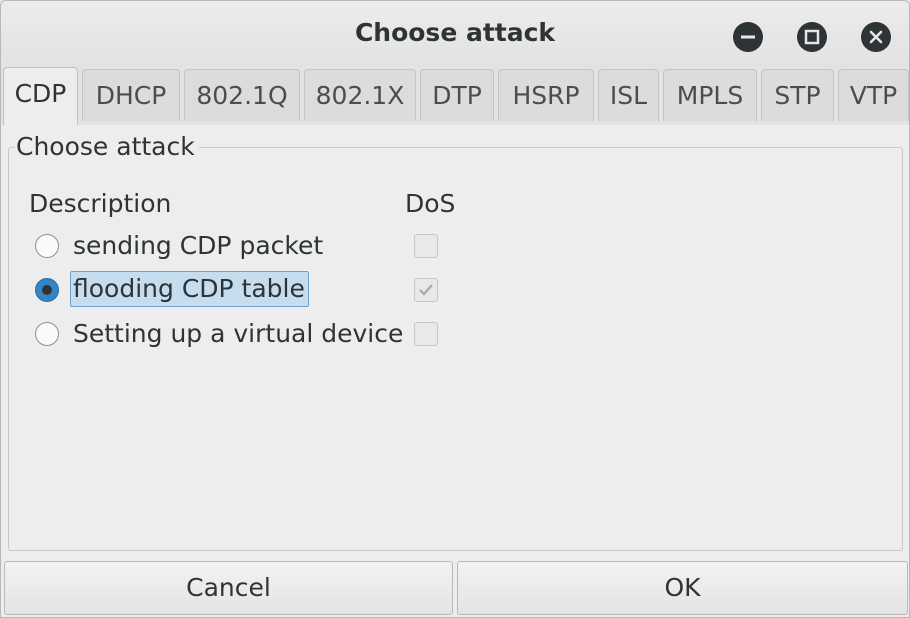 The image size is (910, 618). Describe the element at coordinates (107, 146) in the screenshot. I see `frame-legend: Choose attack` at that location.